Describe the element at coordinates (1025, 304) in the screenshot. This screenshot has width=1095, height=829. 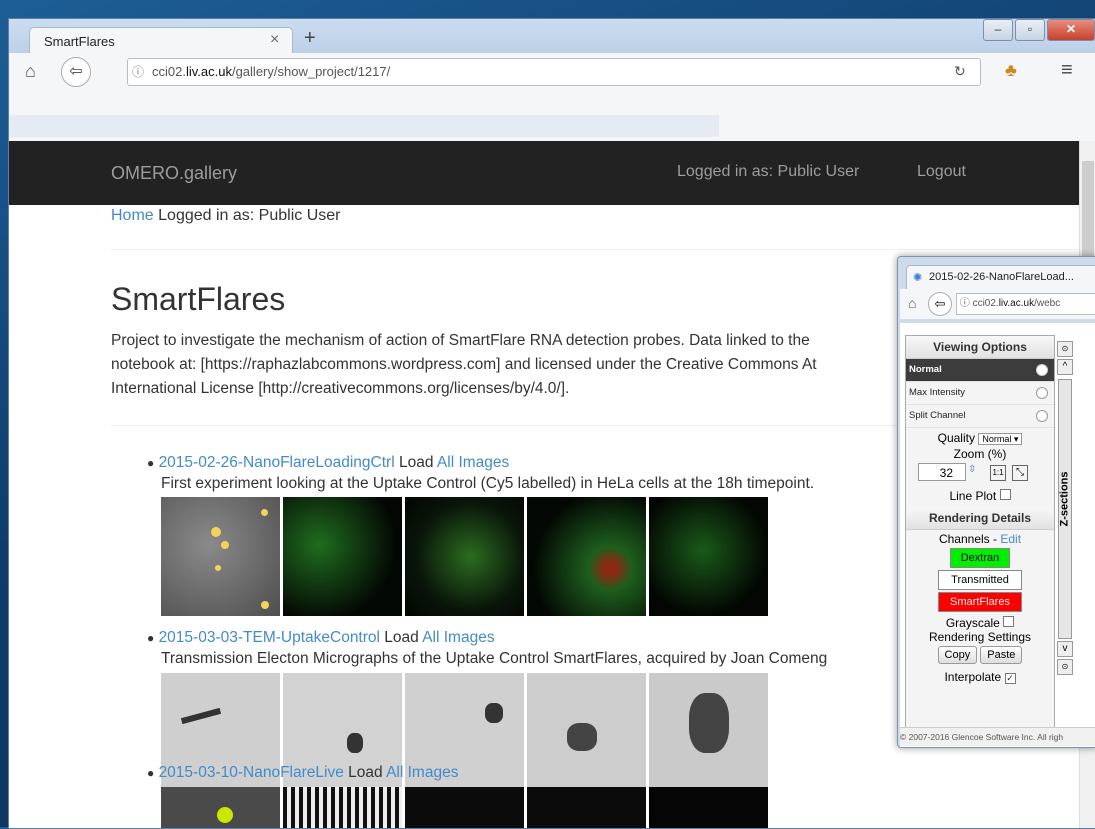
I see `popup-address-bar: ⓘ cci02.liv.ac.uk/webc` at that location.